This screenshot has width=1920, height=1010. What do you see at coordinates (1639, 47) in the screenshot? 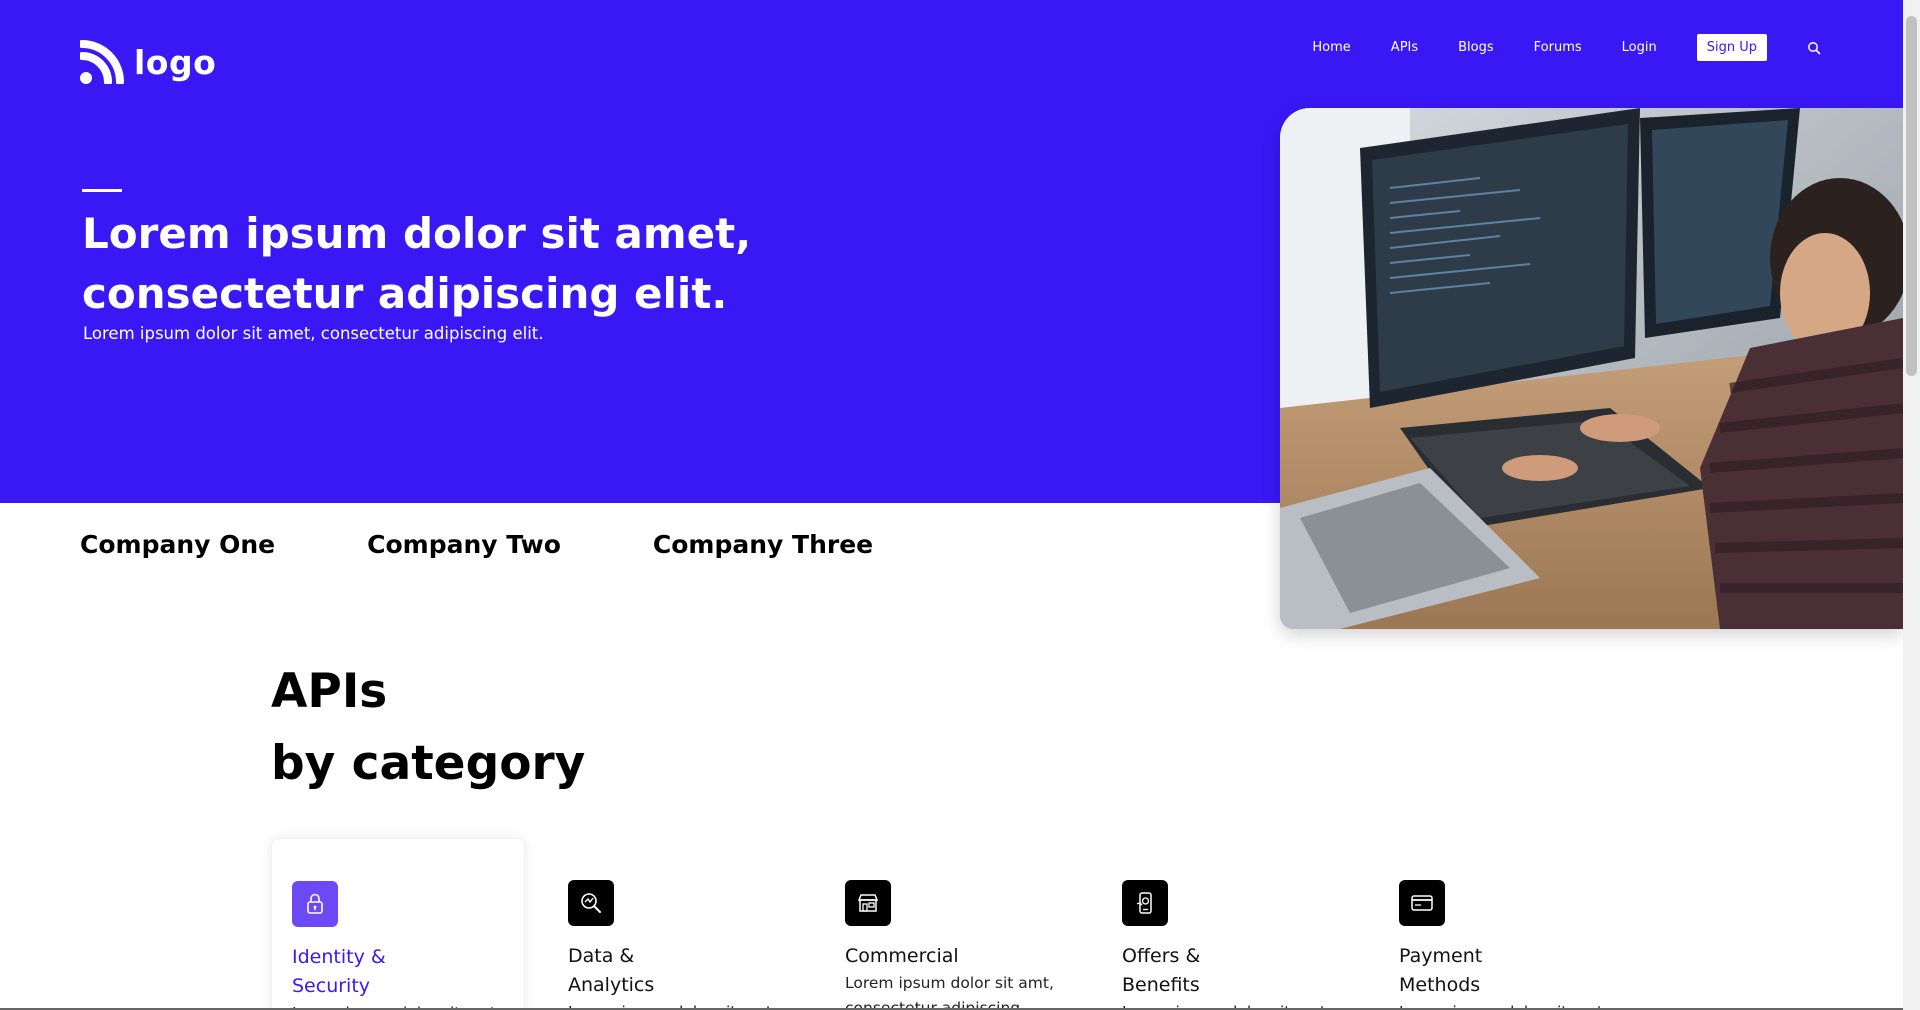
I see `nav-login: Login` at bounding box center [1639, 47].